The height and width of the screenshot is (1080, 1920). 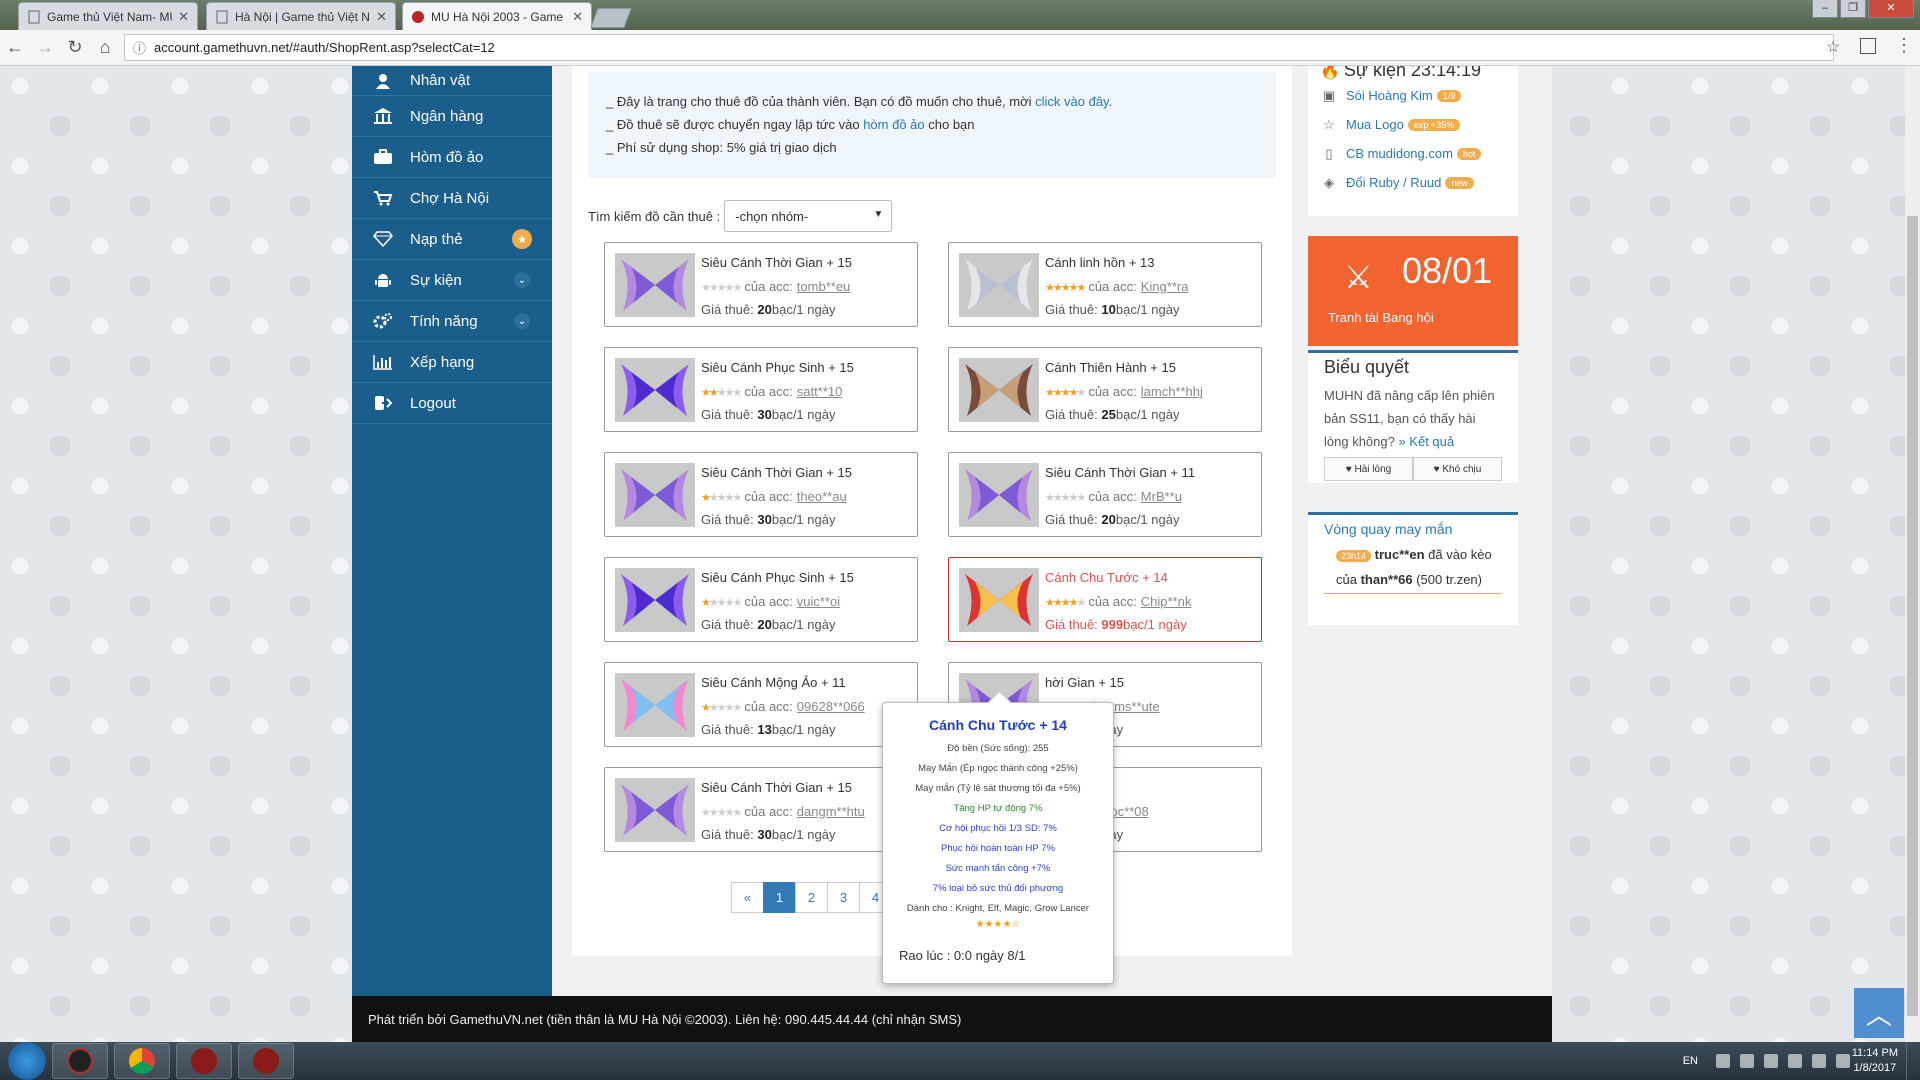 What do you see at coordinates (80, 1061) in the screenshot?
I see `taskbar-app-mu` at bounding box center [80, 1061].